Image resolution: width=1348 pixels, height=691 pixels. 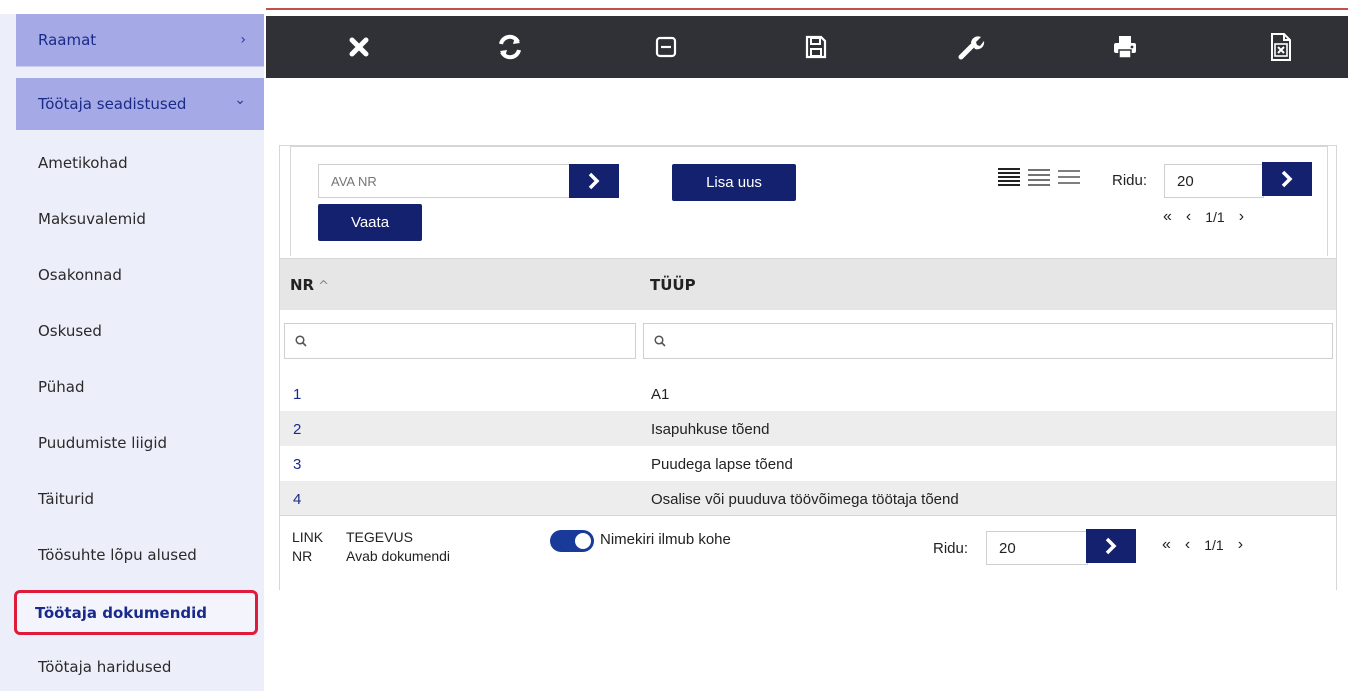 I want to click on sidebar-item-puudumiste-liigid: Puudumiste liigid, so click(x=140, y=443).